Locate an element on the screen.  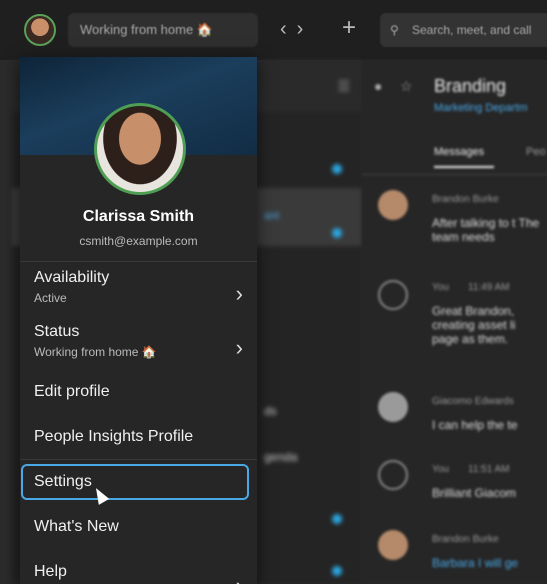
message-text: I can help the te is located at coordinates (475, 425).